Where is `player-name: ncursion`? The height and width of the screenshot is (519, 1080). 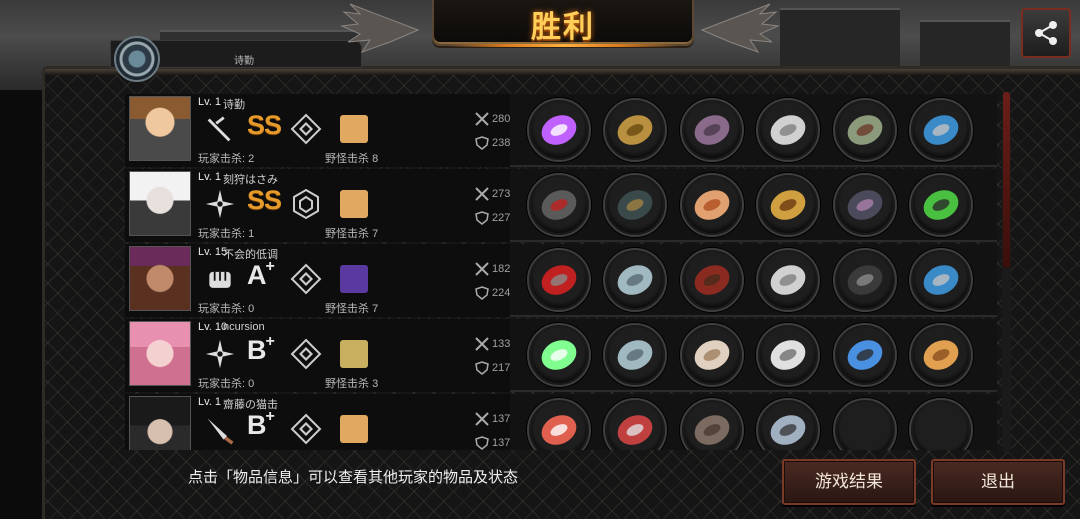
player-name: ncursion is located at coordinates (244, 327).